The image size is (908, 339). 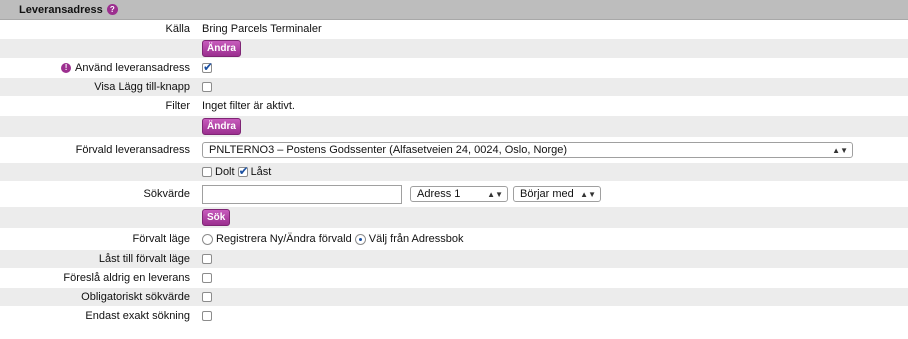 What do you see at coordinates (454, 68) in the screenshot?
I see `row-anvand: ! Använd leveransadress` at bounding box center [454, 68].